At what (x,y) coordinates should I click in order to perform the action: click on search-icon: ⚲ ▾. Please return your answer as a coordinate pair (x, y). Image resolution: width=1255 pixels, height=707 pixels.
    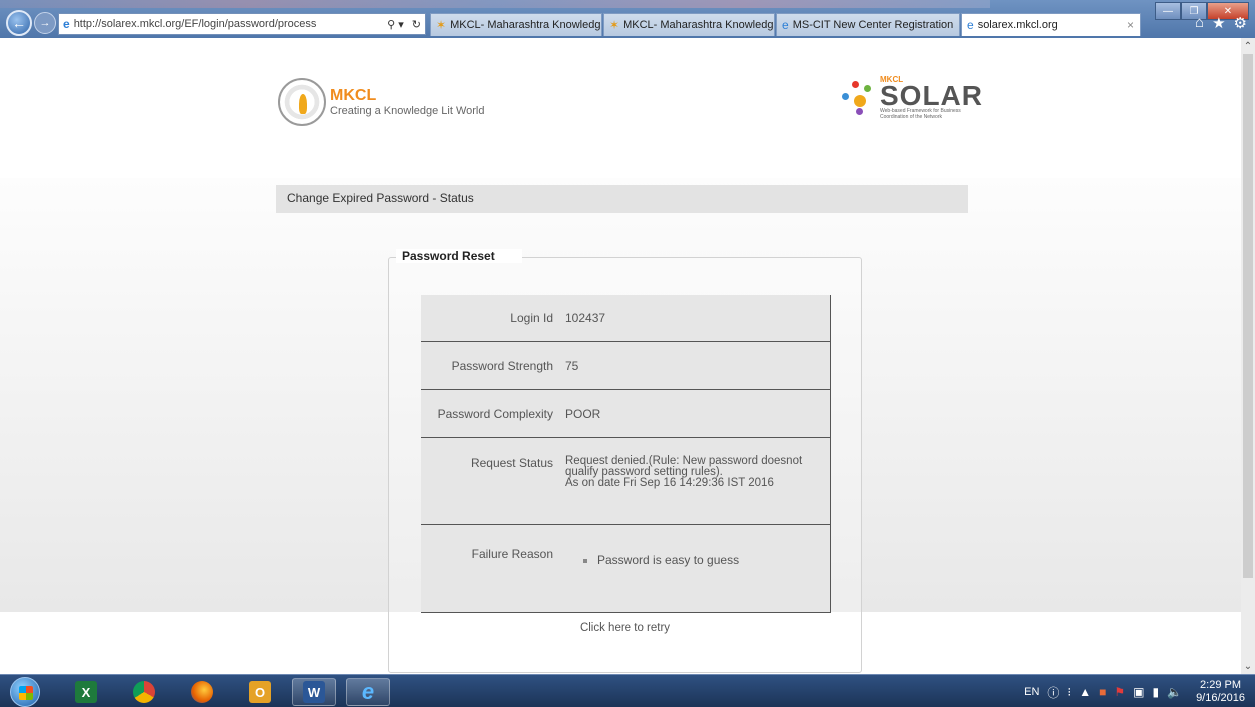
    Looking at the image, I should click on (395, 24).